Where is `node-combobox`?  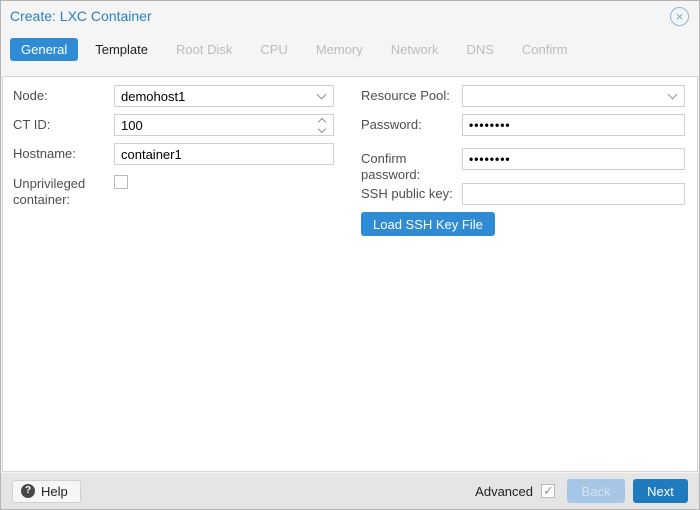
node-combobox is located at coordinates (224, 96).